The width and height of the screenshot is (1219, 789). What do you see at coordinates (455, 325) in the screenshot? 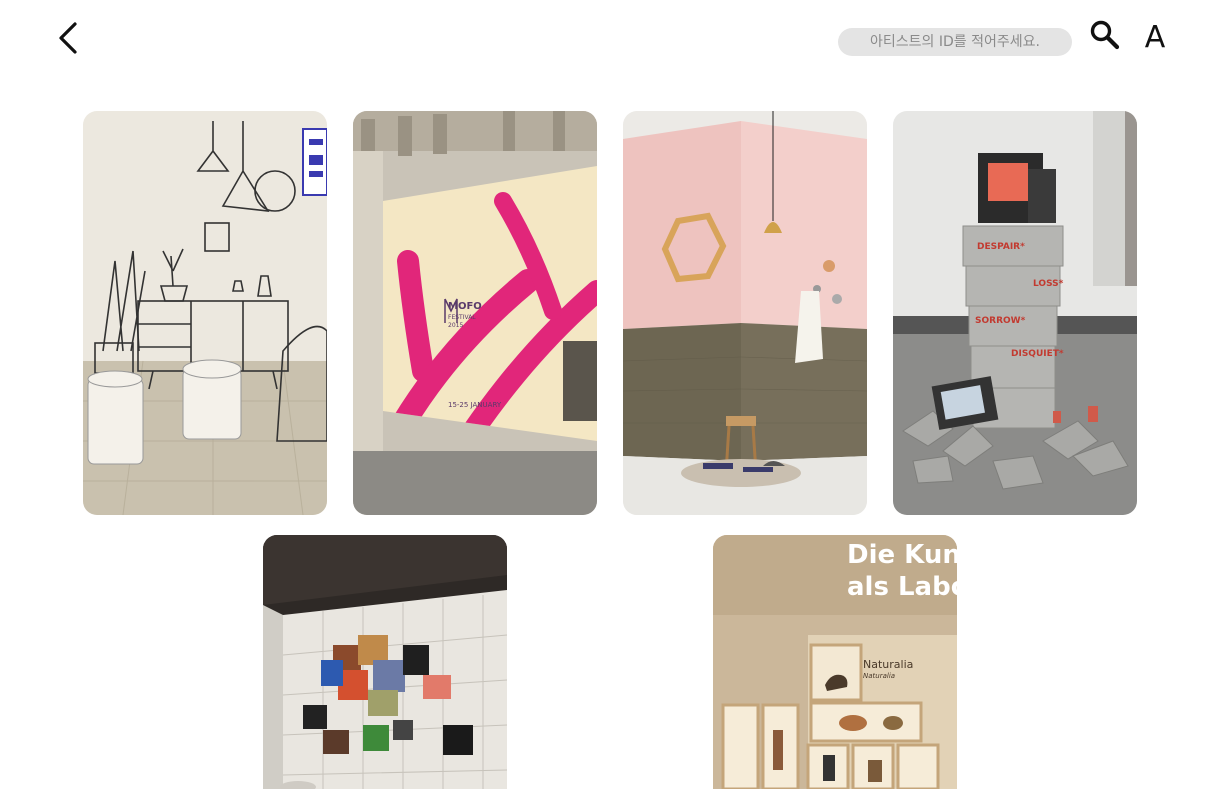
I see `mofo-year-text: 2015` at bounding box center [455, 325].